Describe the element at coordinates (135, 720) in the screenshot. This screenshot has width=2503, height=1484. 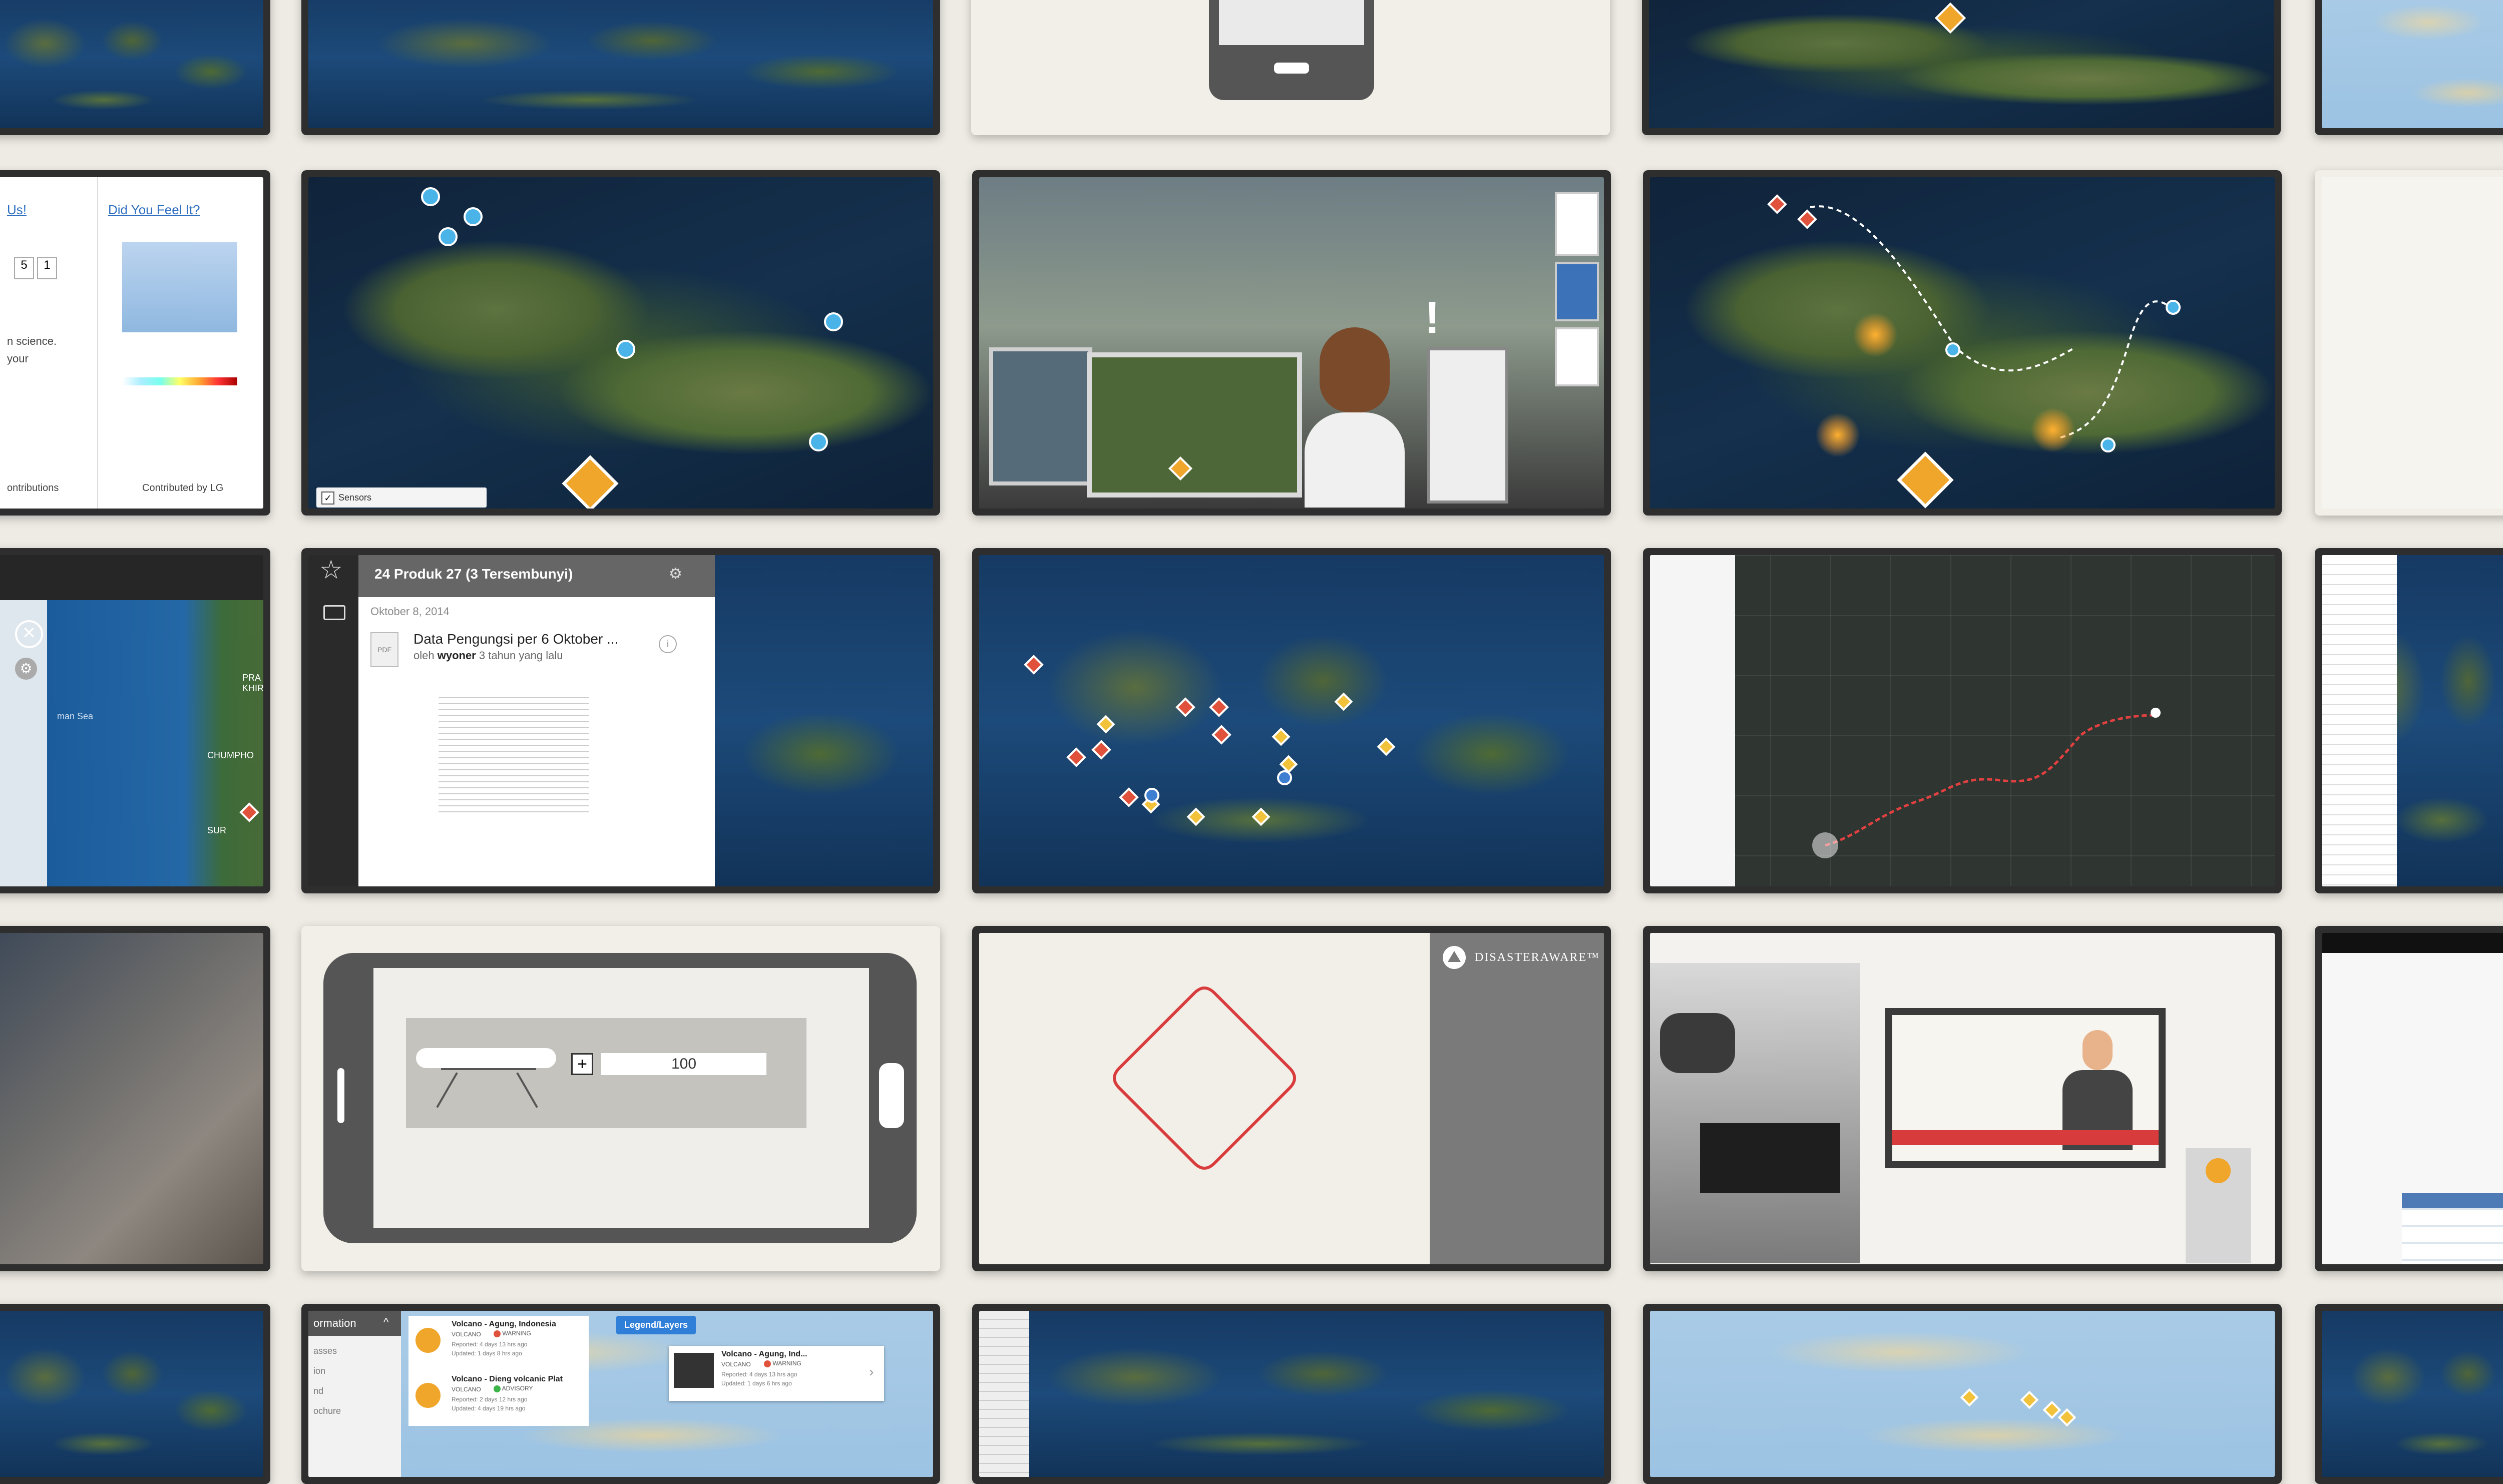
I see `tile-coast-nav: ✕ ⚙ PRA KHIR CHUMPHO SUR man Sea` at that location.